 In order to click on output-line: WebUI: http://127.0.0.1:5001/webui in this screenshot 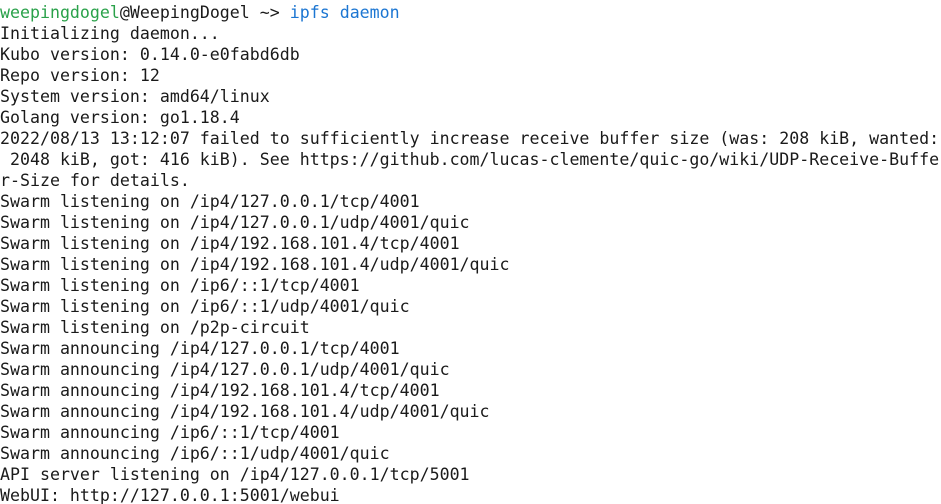, I will do `click(170, 495)`.